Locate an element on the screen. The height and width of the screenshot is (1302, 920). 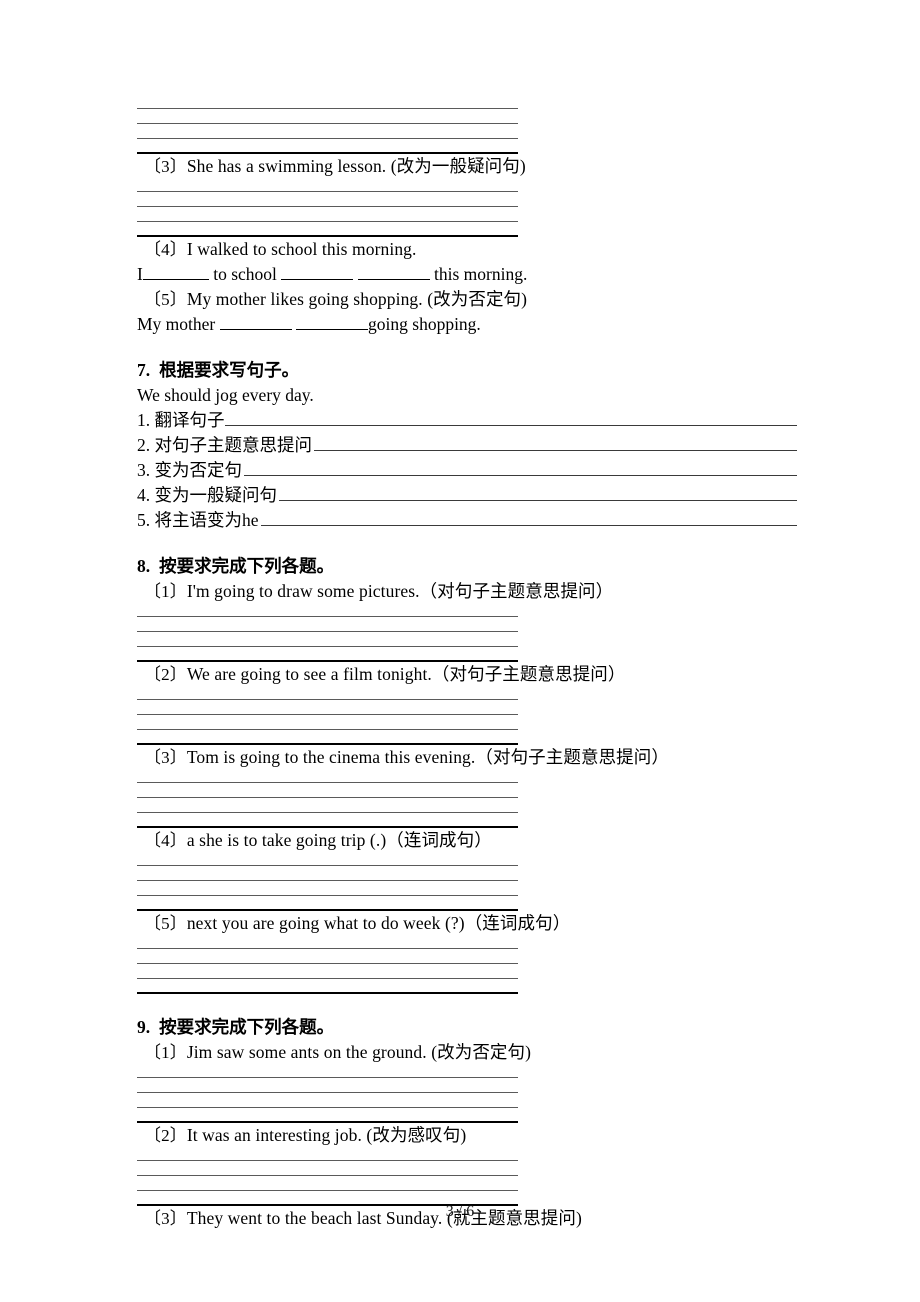
section-7-task-1: 1. 翻译句子 is located at coordinates (467, 420).